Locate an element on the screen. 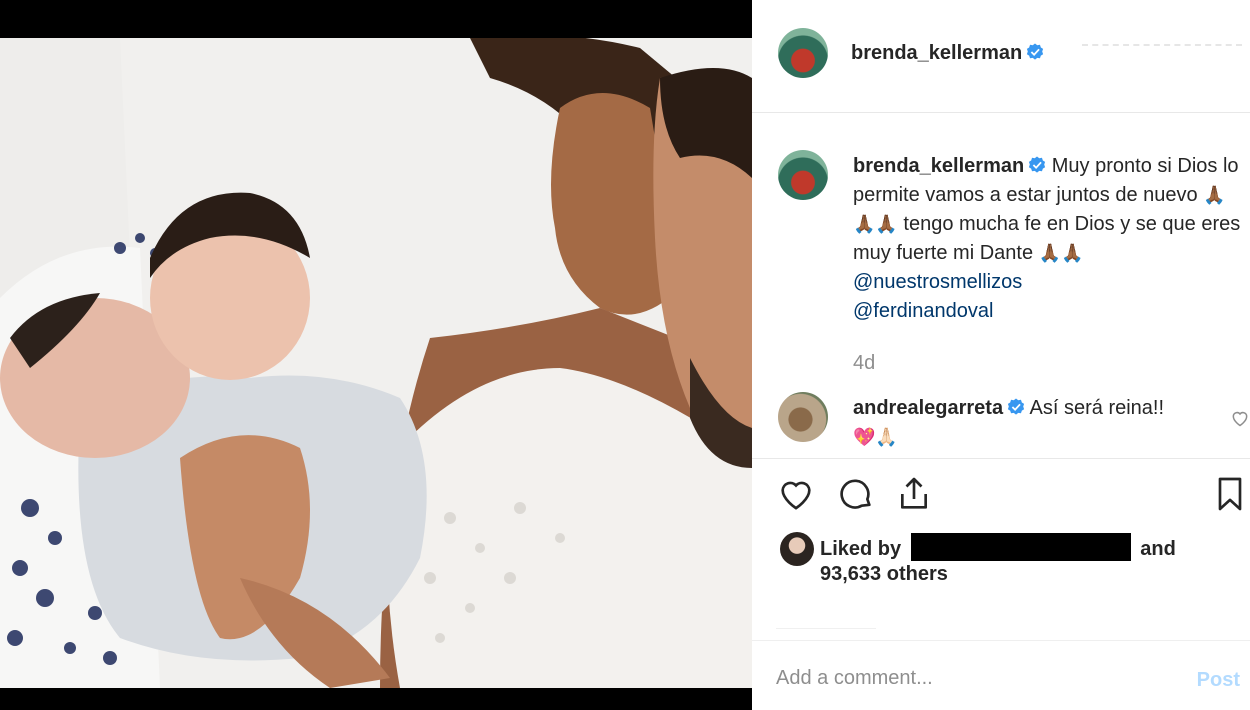  post-comment-button: Post is located at coordinates (1218, 680).